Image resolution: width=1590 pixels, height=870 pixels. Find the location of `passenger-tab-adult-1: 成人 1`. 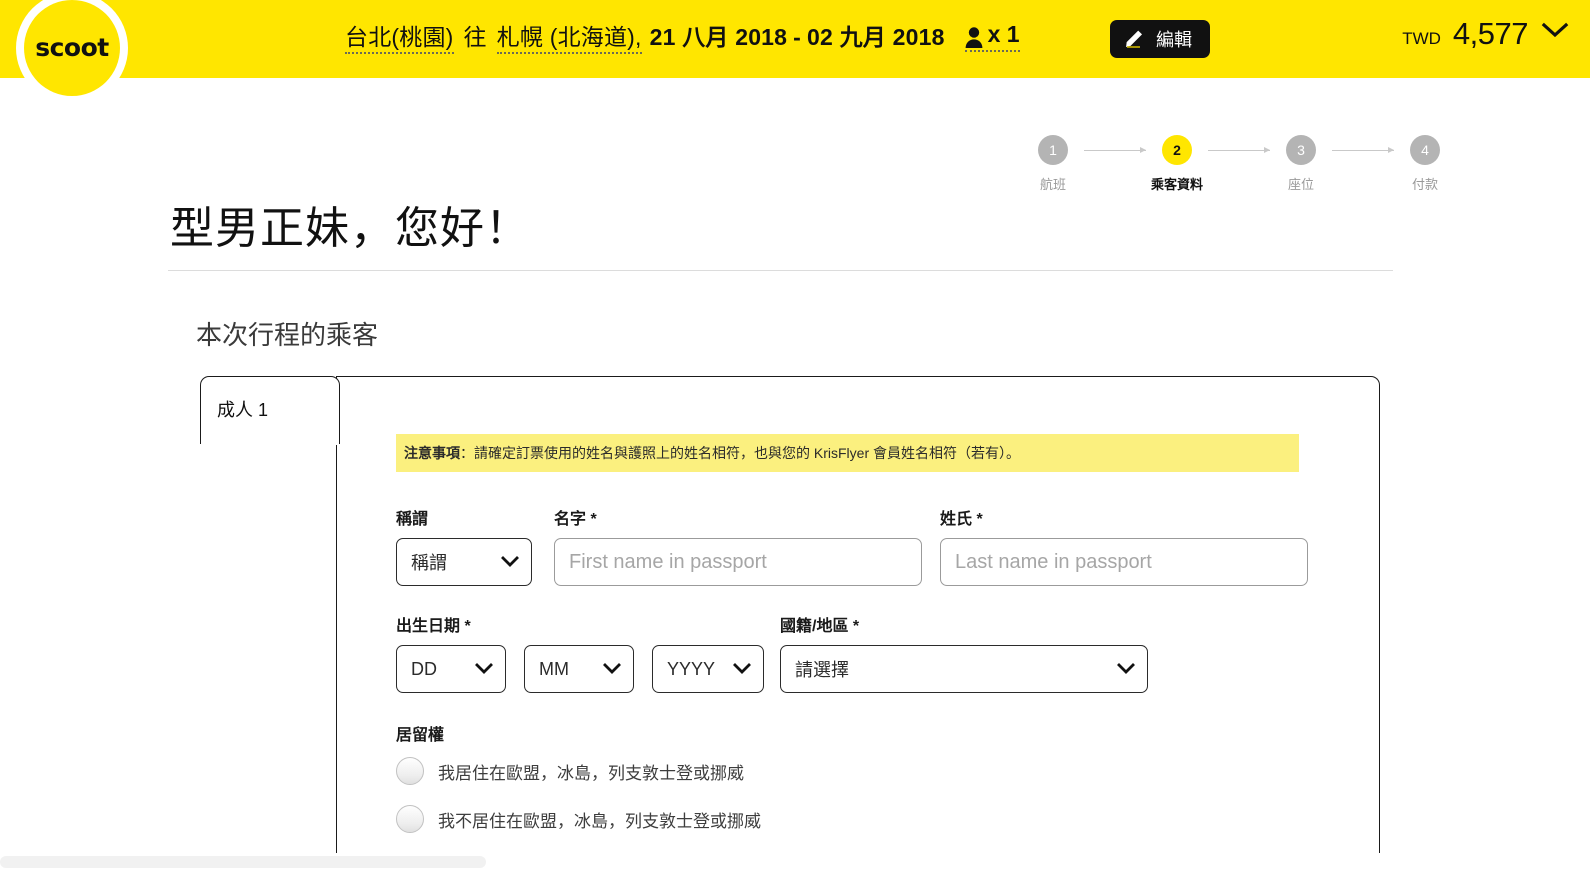

passenger-tab-adult-1: 成人 1 is located at coordinates (270, 410).